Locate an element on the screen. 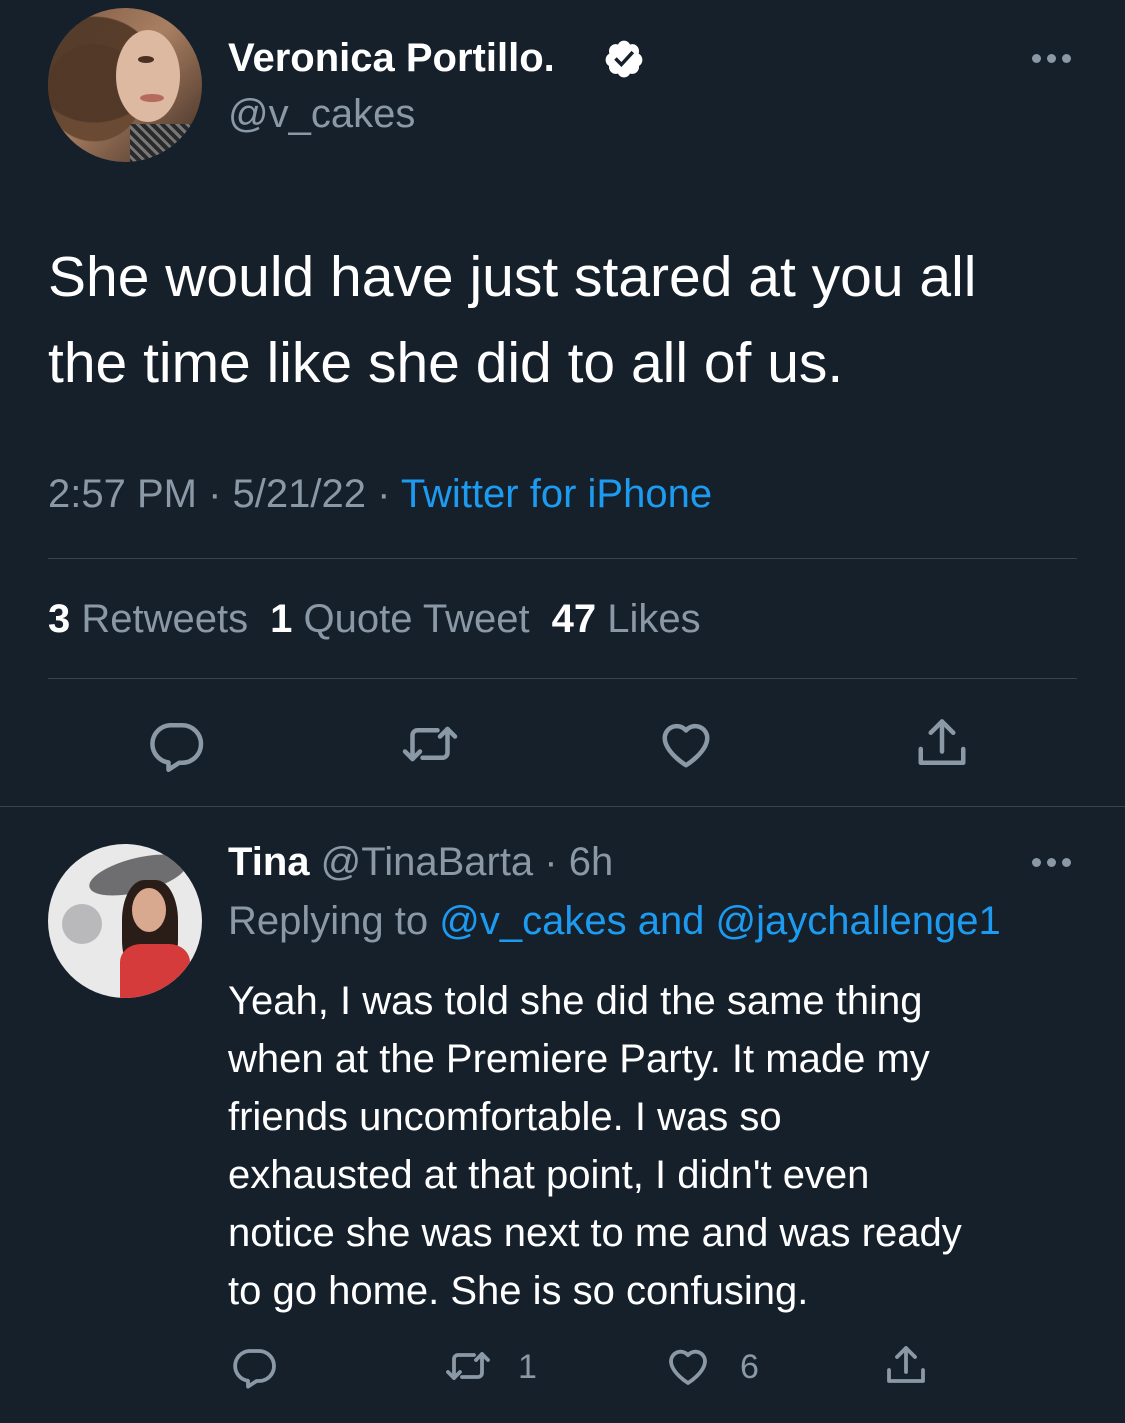 The image size is (1125, 1423). replying-to: Replying to @v_cakes and @jaychallenge1 is located at coordinates (614, 921).